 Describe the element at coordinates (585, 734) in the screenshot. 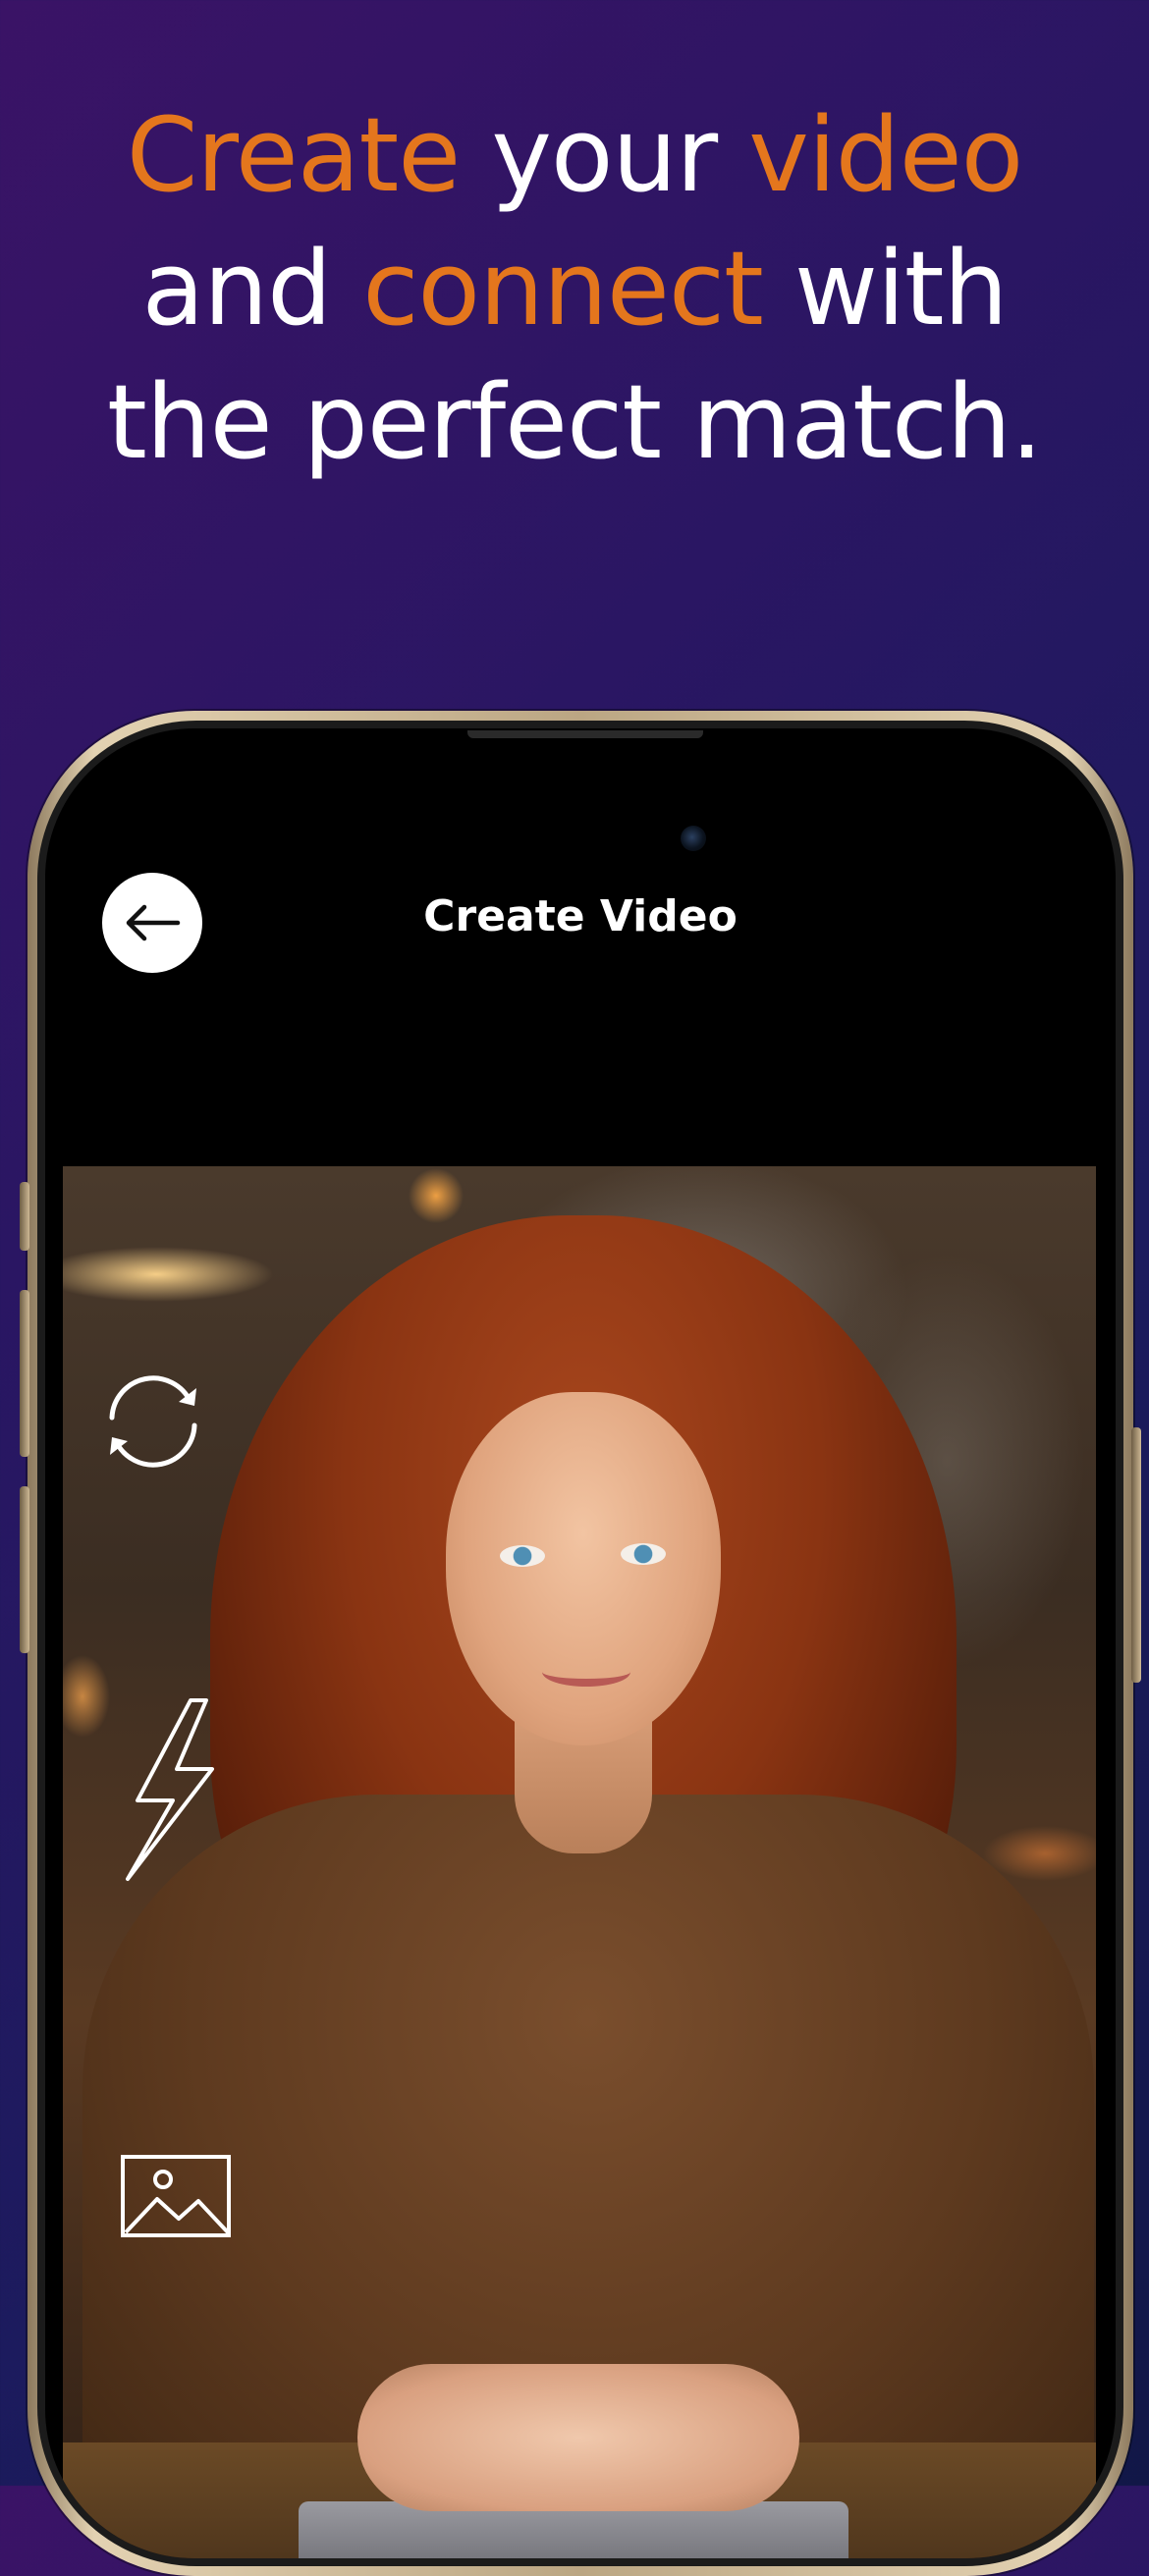

I see `speaker-notch` at that location.